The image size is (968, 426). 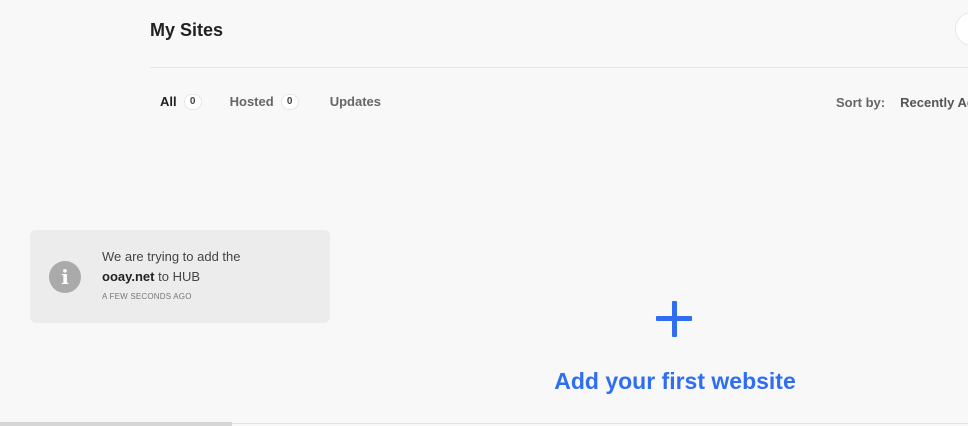 What do you see at coordinates (675, 381) in the screenshot?
I see `add-first-website-label: Add your first website` at bounding box center [675, 381].